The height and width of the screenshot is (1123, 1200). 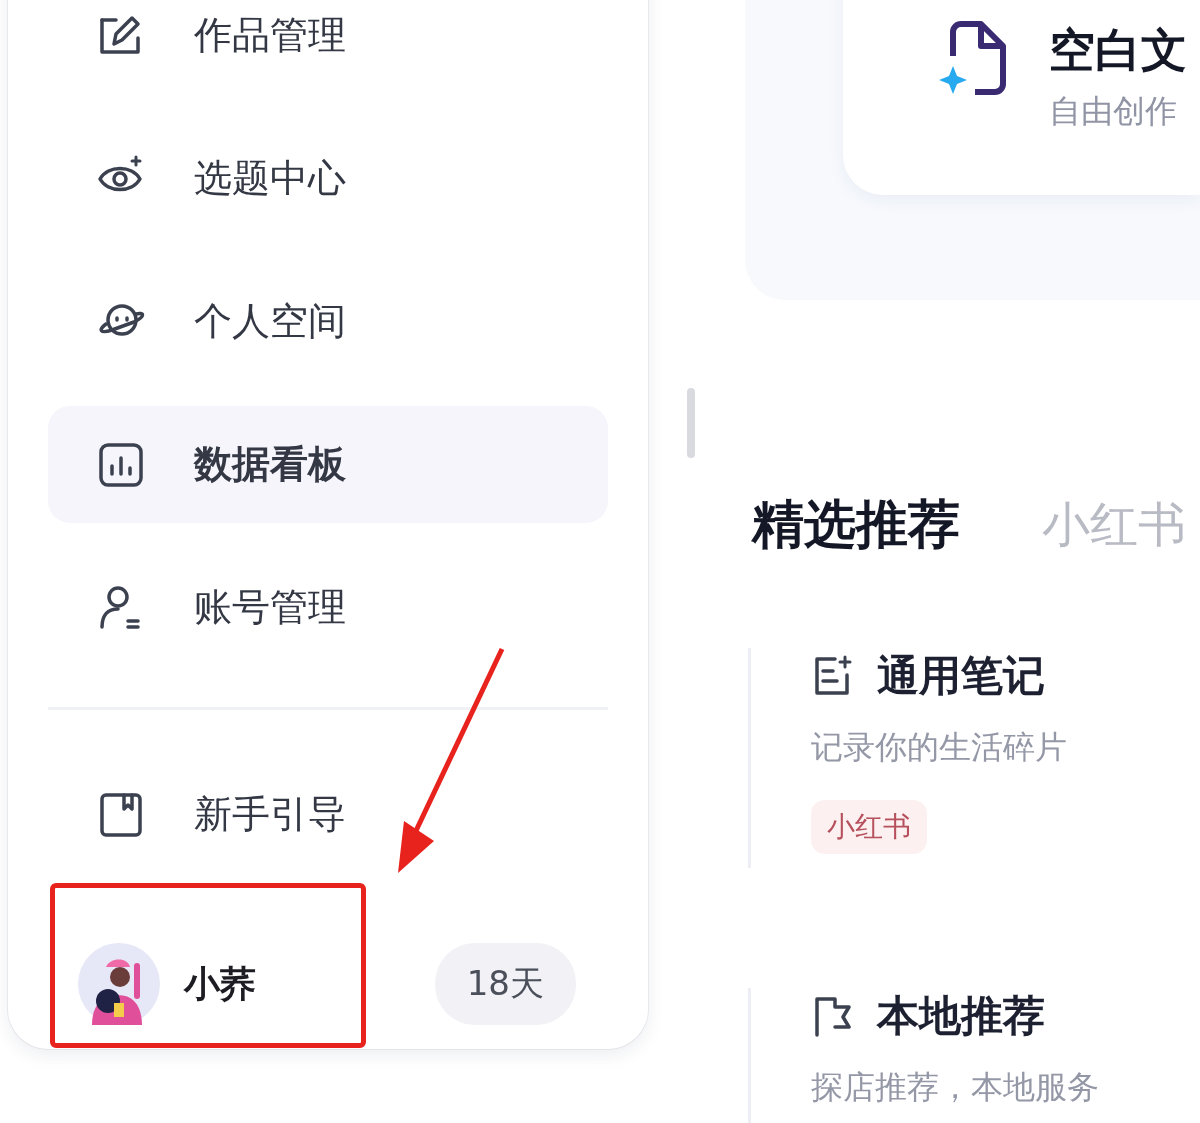 What do you see at coordinates (974, 1055) in the screenshot?
I see `template-item: 本地推荐 探店推荐，本地服务` at bounding box center [974, 1055].